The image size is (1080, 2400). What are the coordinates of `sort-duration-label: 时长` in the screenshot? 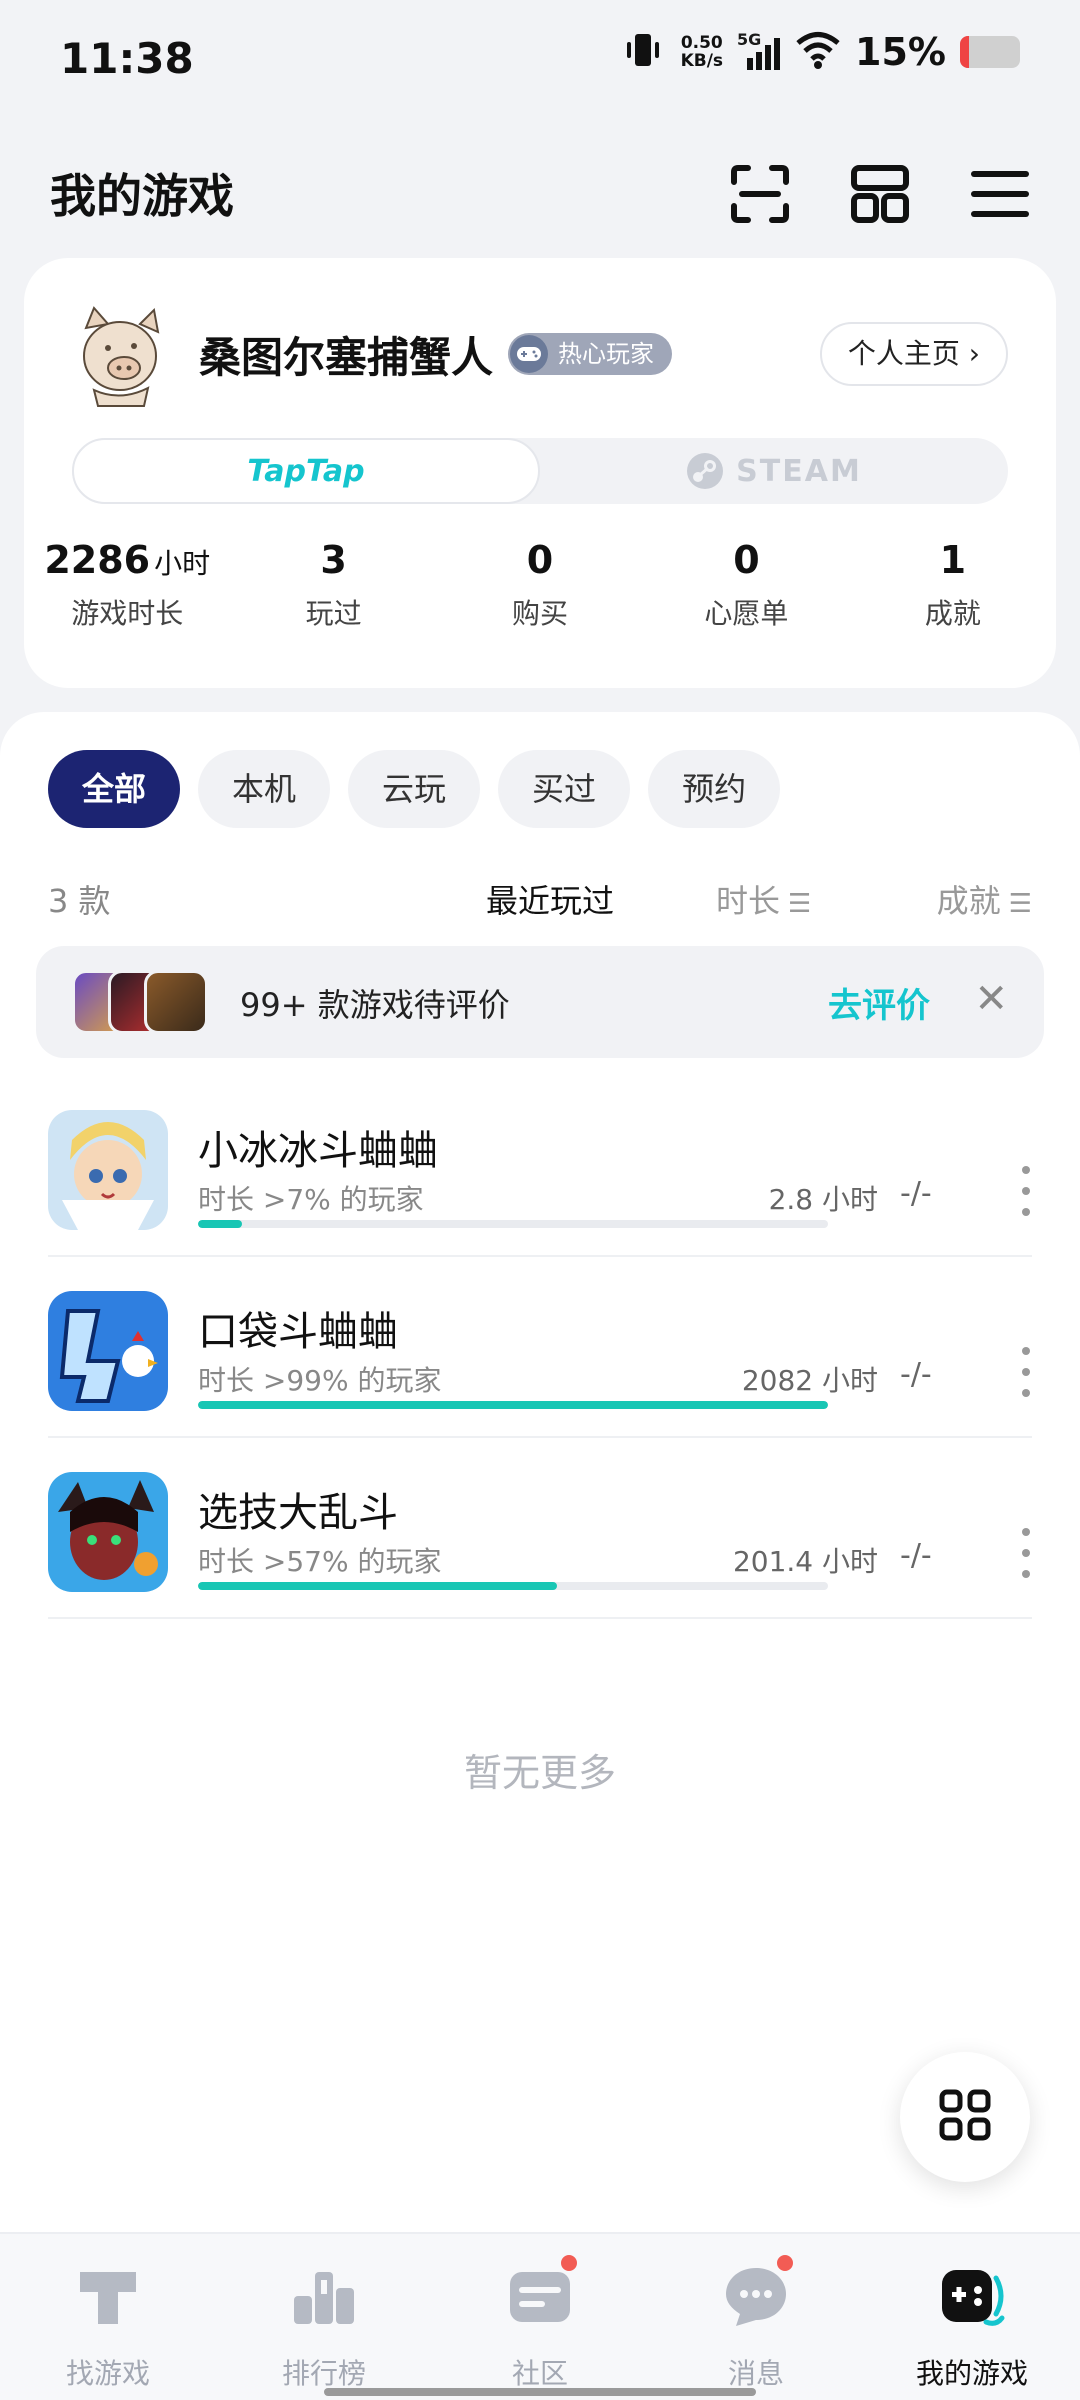 It's located at (748, 901).